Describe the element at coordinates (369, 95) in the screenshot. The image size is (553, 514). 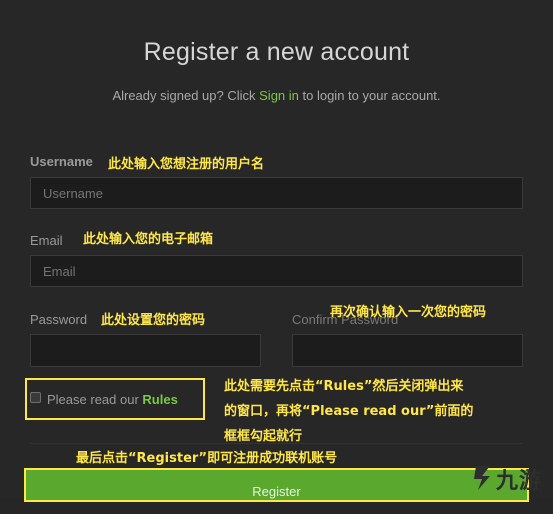
I see `signin-prompt-suffix: to login to your account.` at that location.